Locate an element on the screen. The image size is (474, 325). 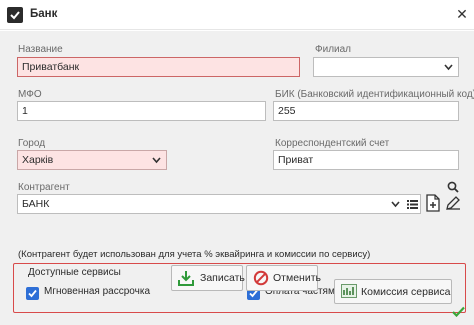
contractor-value: БАНК is located at coordinates (36, 204).